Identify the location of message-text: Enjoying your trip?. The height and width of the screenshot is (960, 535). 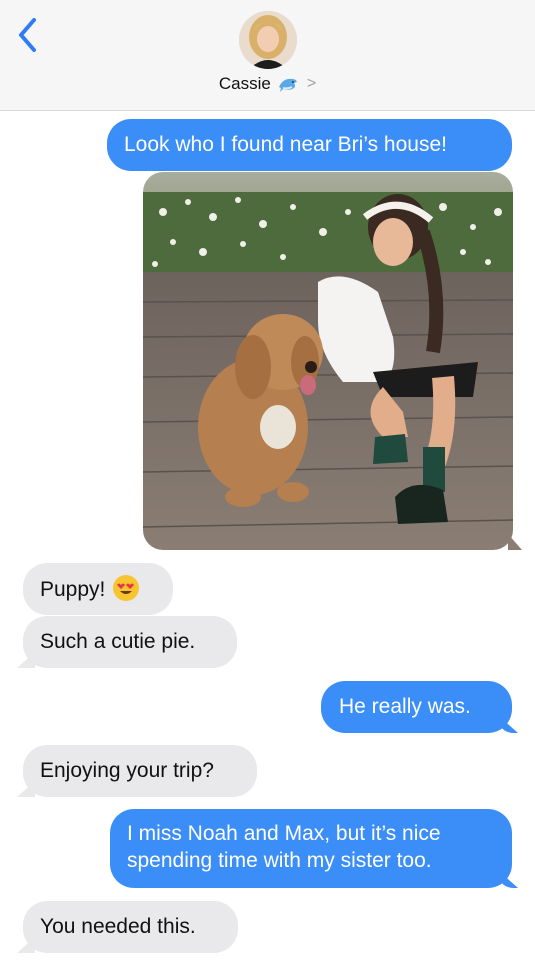
(127, 770).